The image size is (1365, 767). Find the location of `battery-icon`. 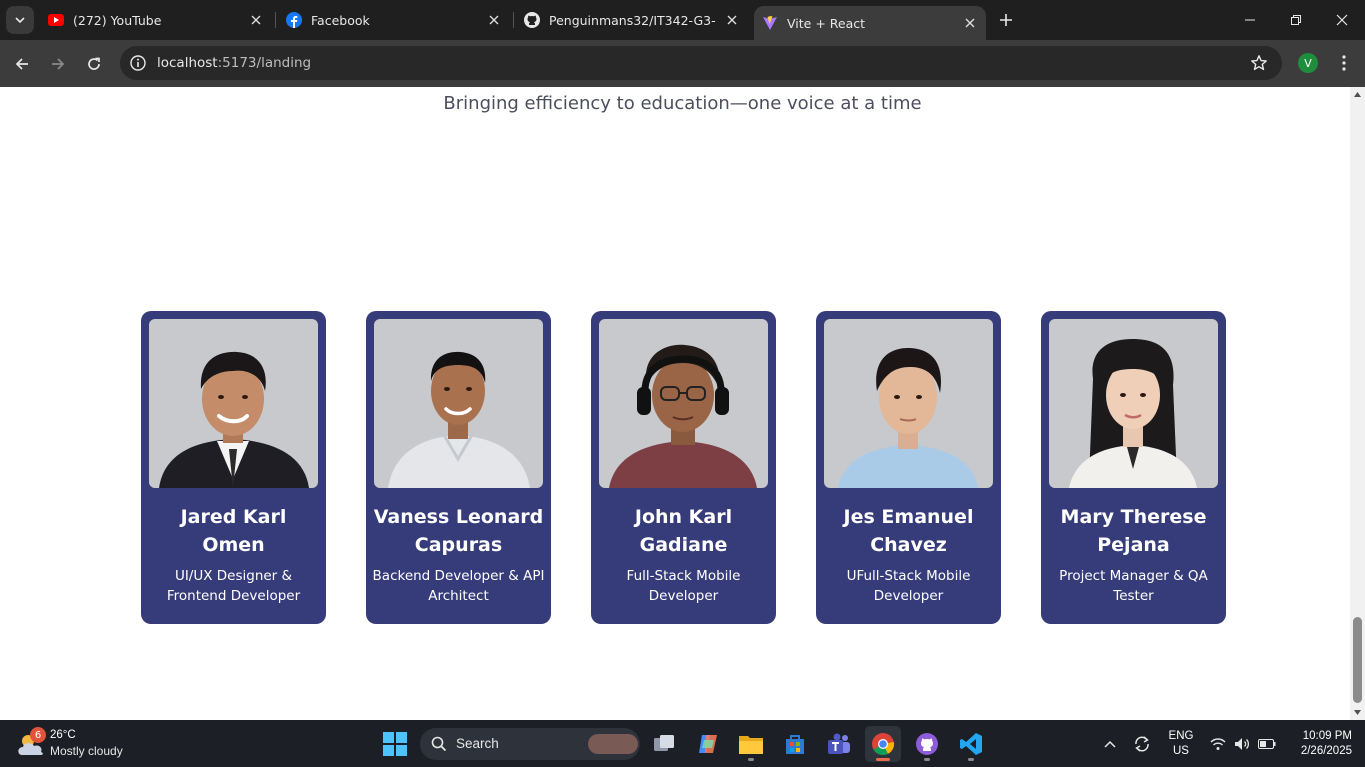

battery-icon is located at coordinates (1267, 743).